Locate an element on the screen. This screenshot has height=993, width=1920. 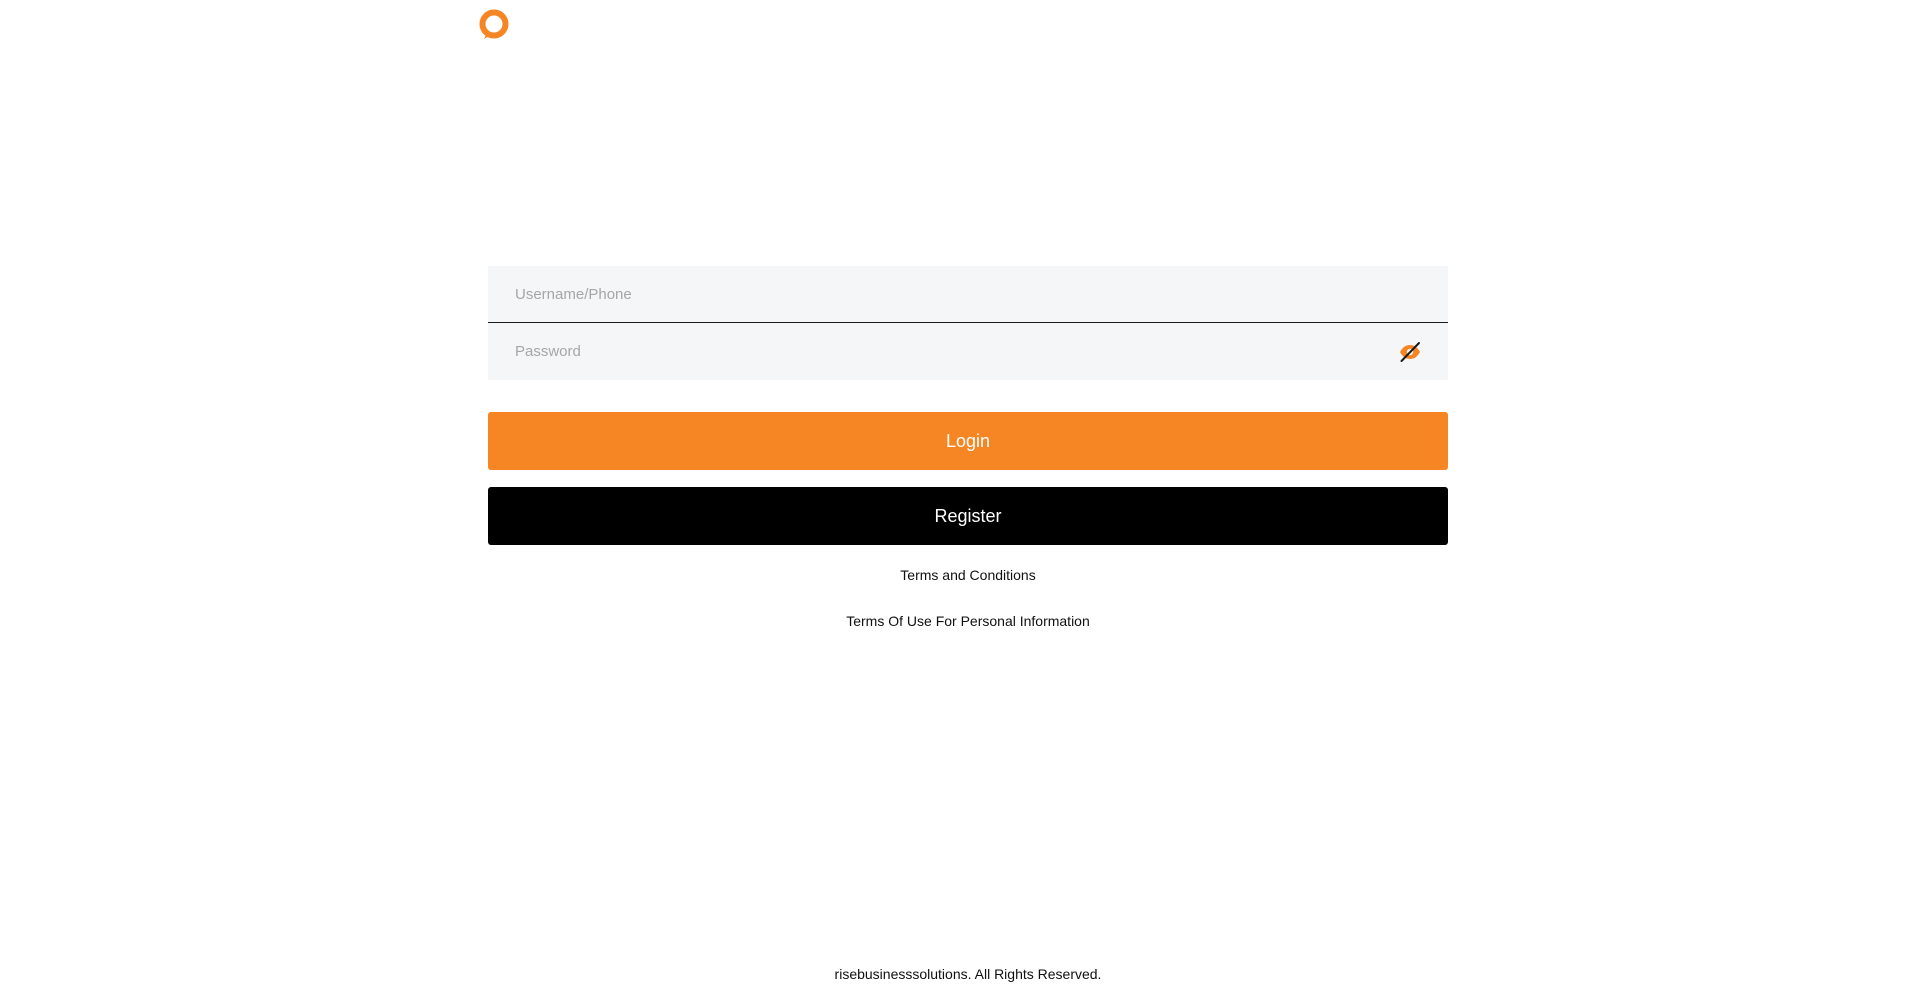
username-field is located at coordinates (968, 294).